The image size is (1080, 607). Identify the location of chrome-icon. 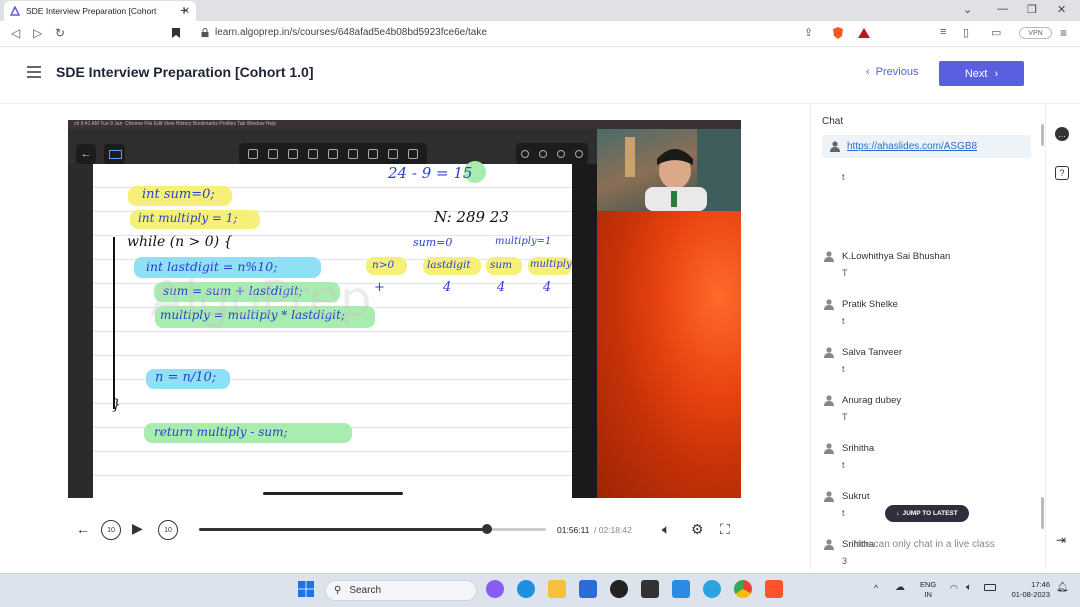
(743, 589).